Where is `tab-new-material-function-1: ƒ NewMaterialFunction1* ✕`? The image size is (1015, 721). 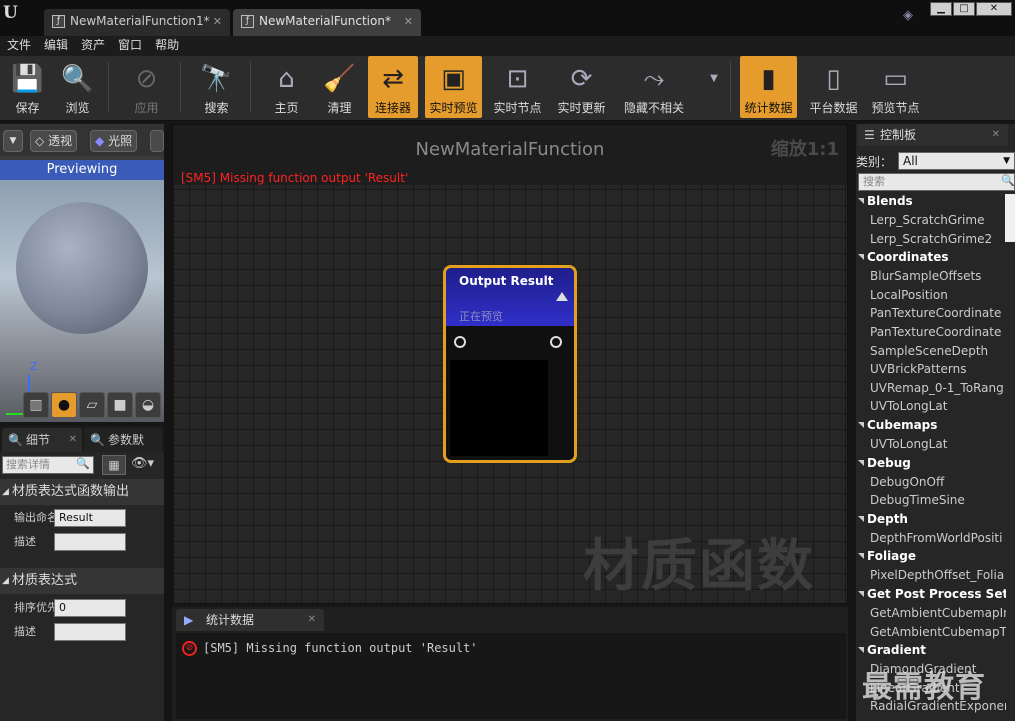
tab-new-material-function-1: ƒ NewMaterialFunction1* ✕ is located at coordinates (137, 22).